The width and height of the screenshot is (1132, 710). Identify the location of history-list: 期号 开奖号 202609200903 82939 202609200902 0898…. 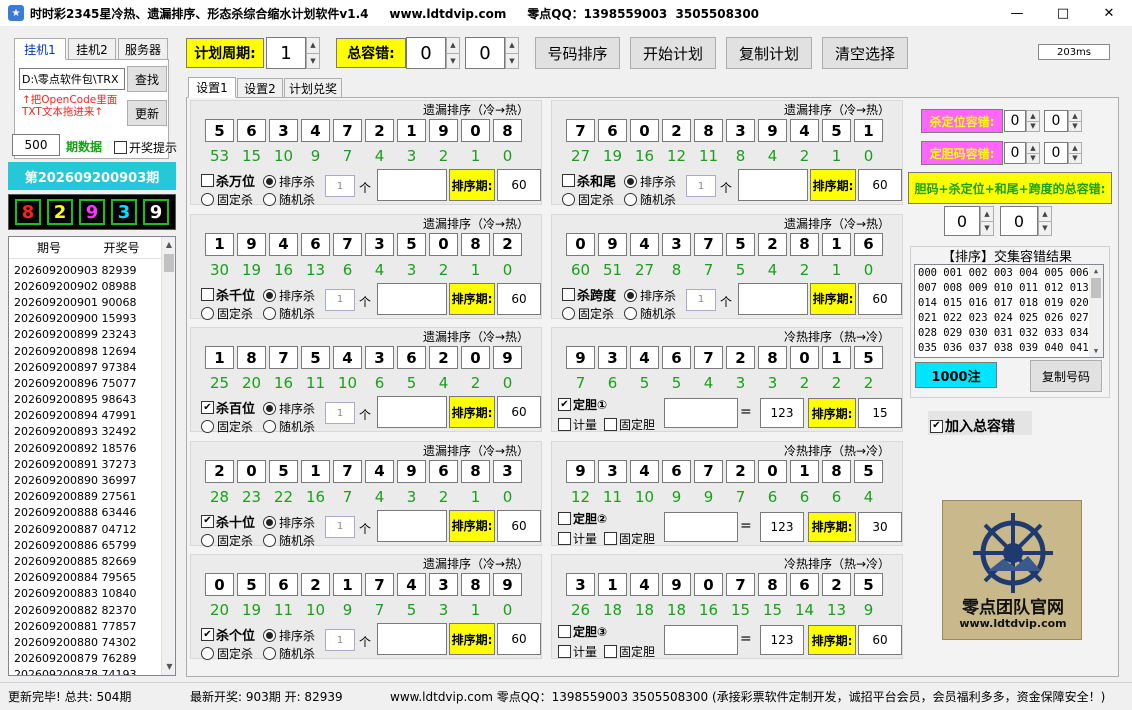
(92, 456).